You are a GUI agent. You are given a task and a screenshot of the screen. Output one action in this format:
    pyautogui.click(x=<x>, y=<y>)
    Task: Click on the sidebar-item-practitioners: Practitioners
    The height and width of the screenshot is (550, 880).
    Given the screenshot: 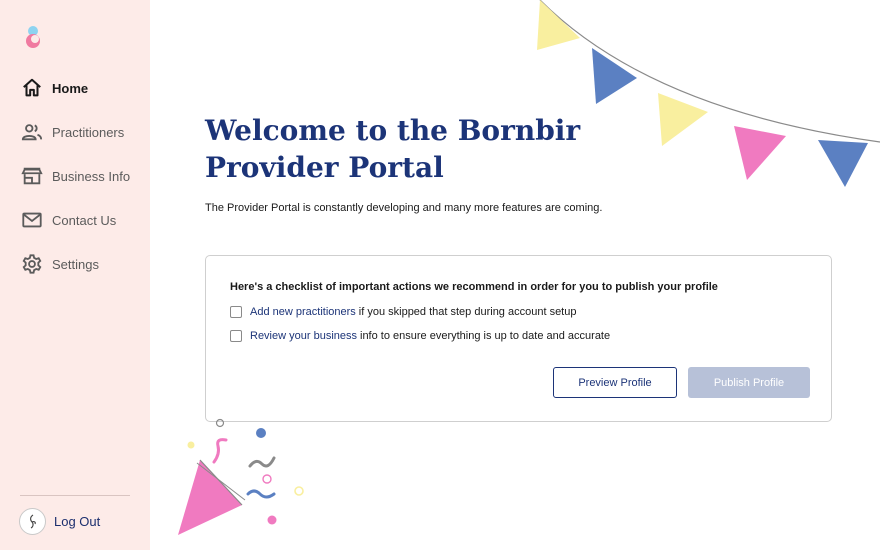 What is the action you would take?
    pyautogui.click(x=75, y=132)
    